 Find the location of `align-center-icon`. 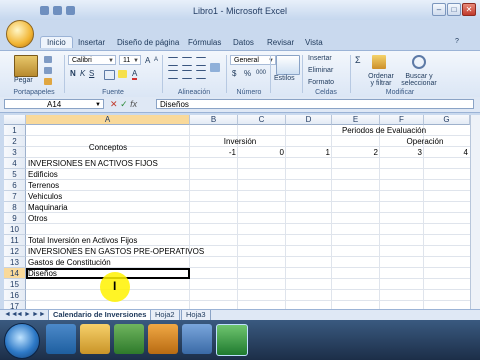

align-center-icon is located at coordinates (187, 74).